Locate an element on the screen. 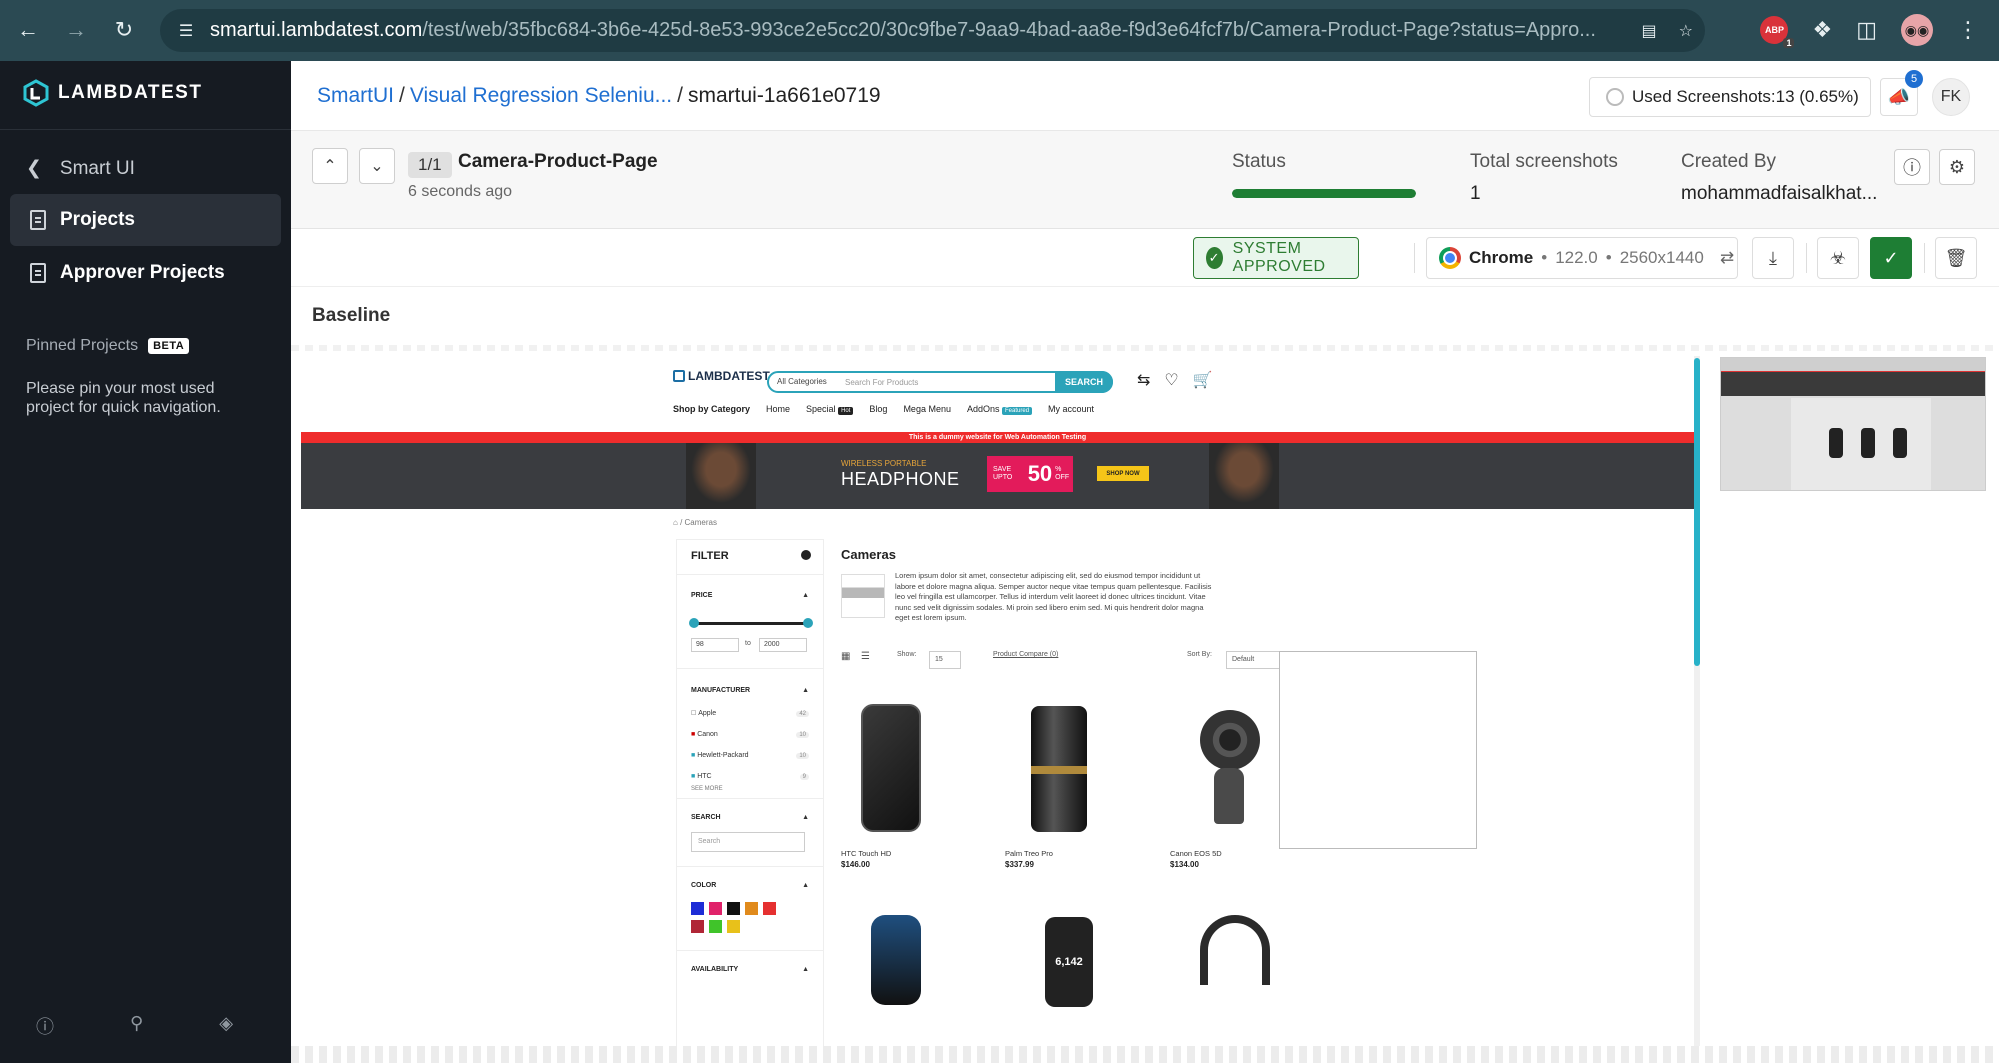 This screenshot has height=1063, width=1999. compare-arrows-icon: ⇆ is located at coordinates (1144, 380).